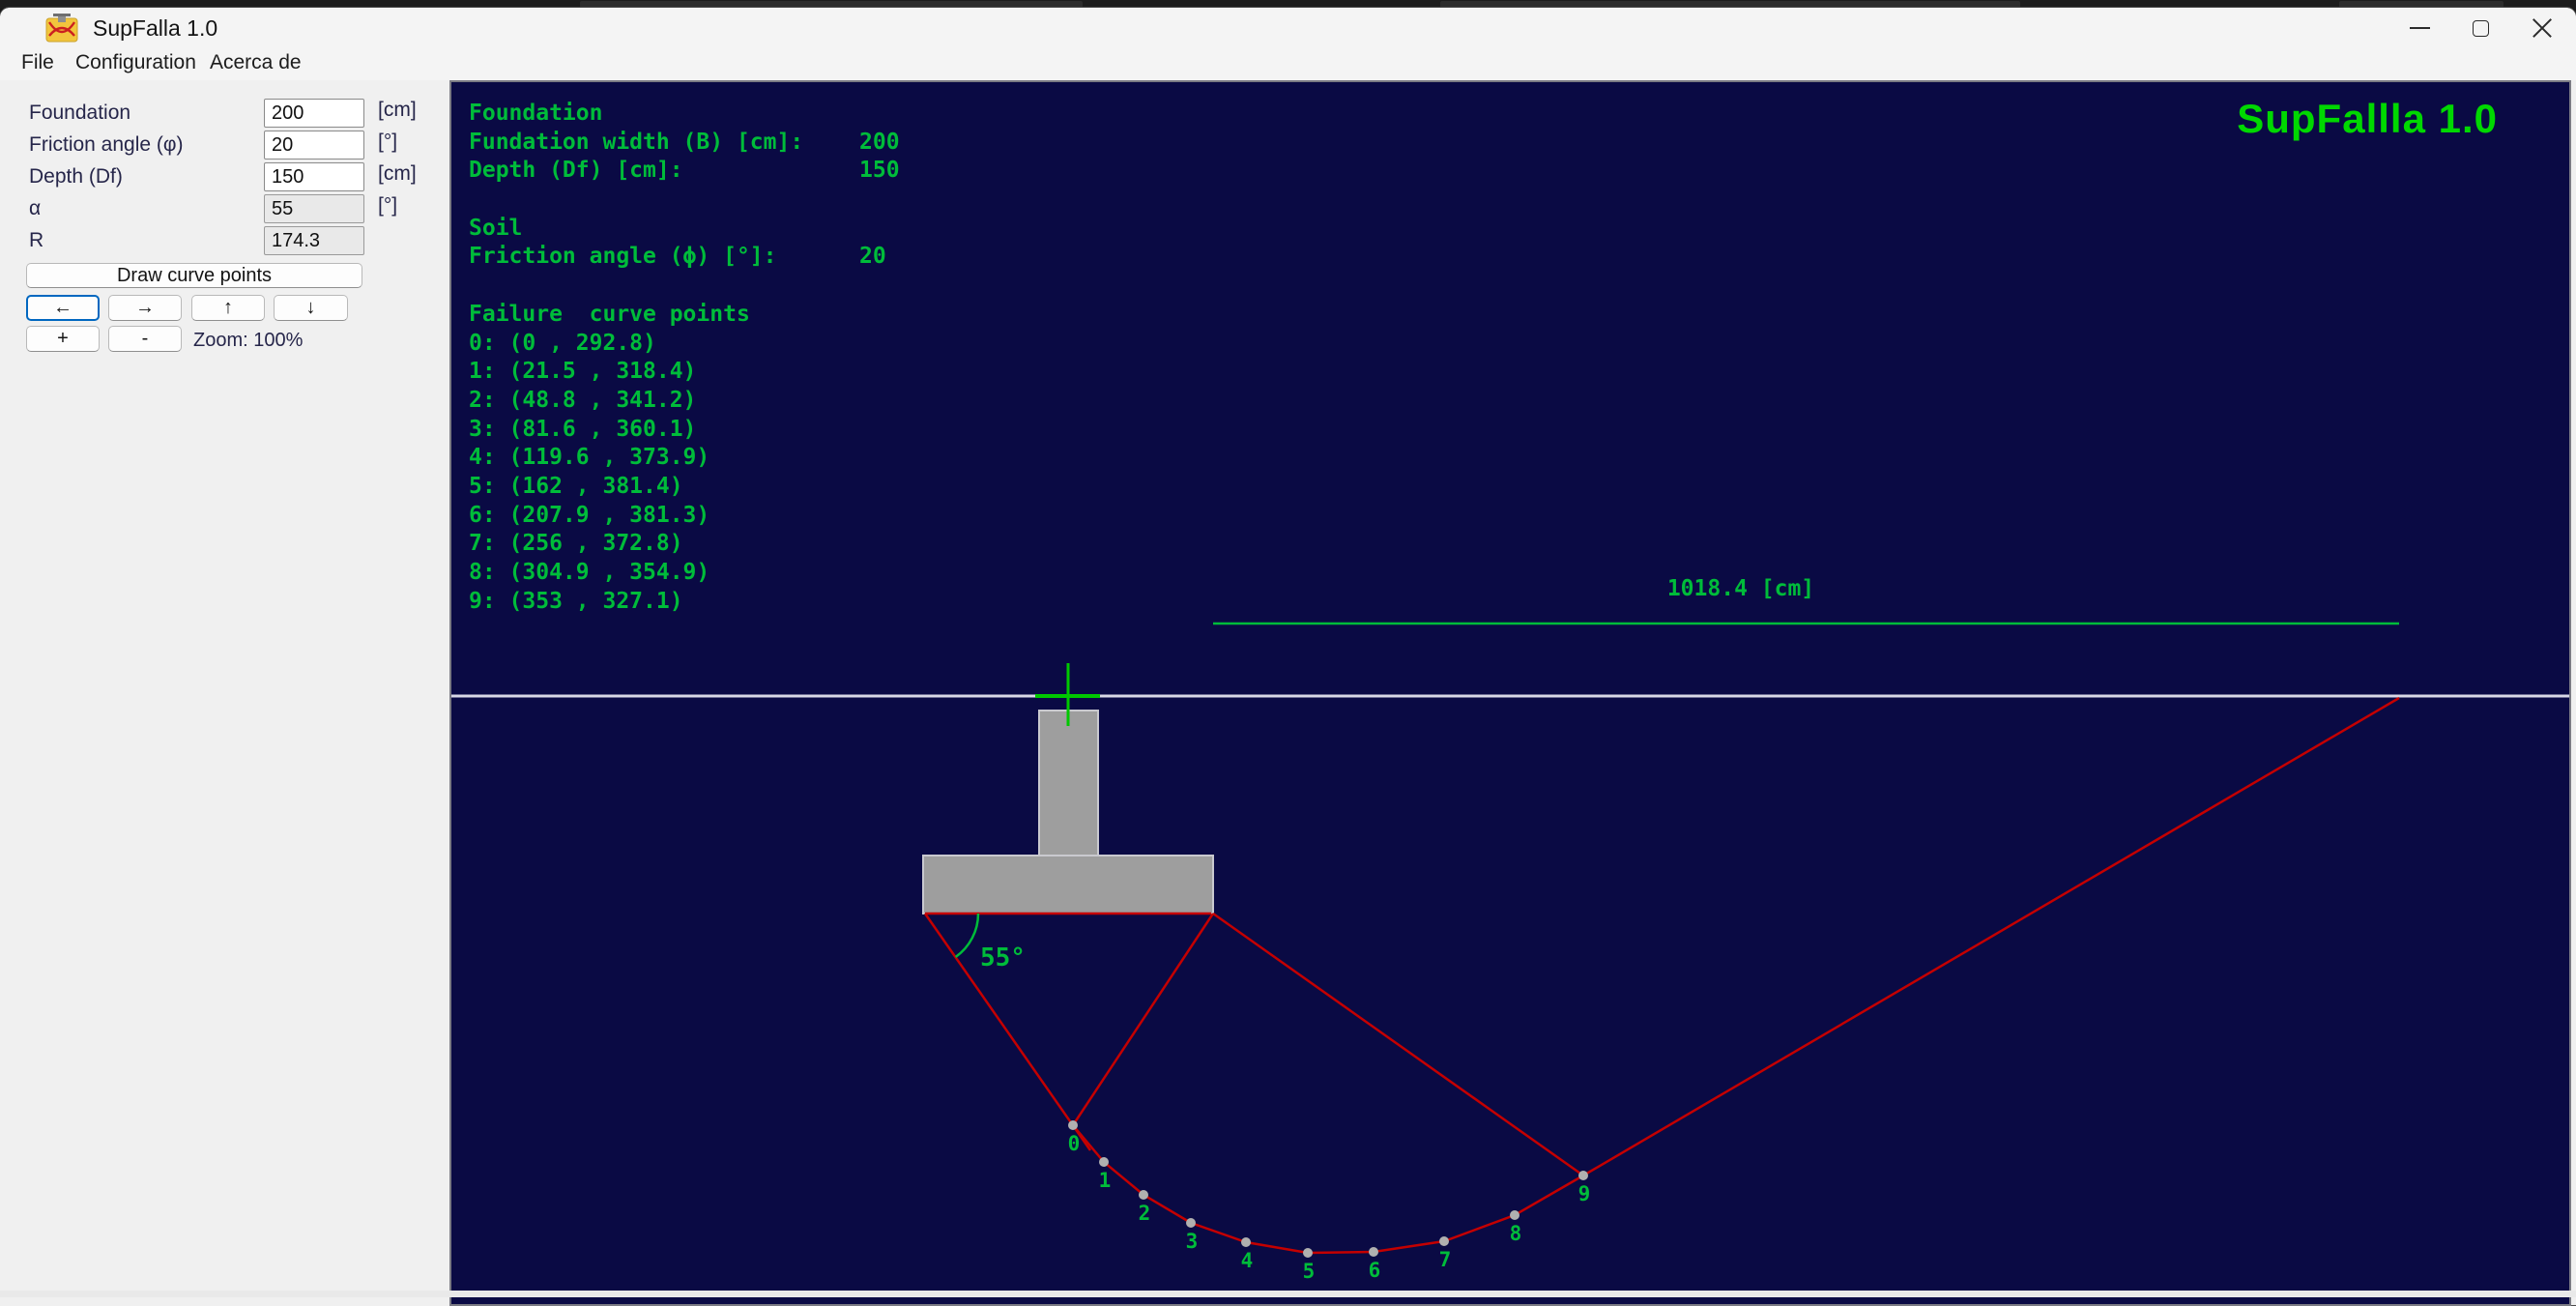 The width and height of the screenshot is (2576, 1306). I want to click on svg-text: 6, so click(1375, 1270).